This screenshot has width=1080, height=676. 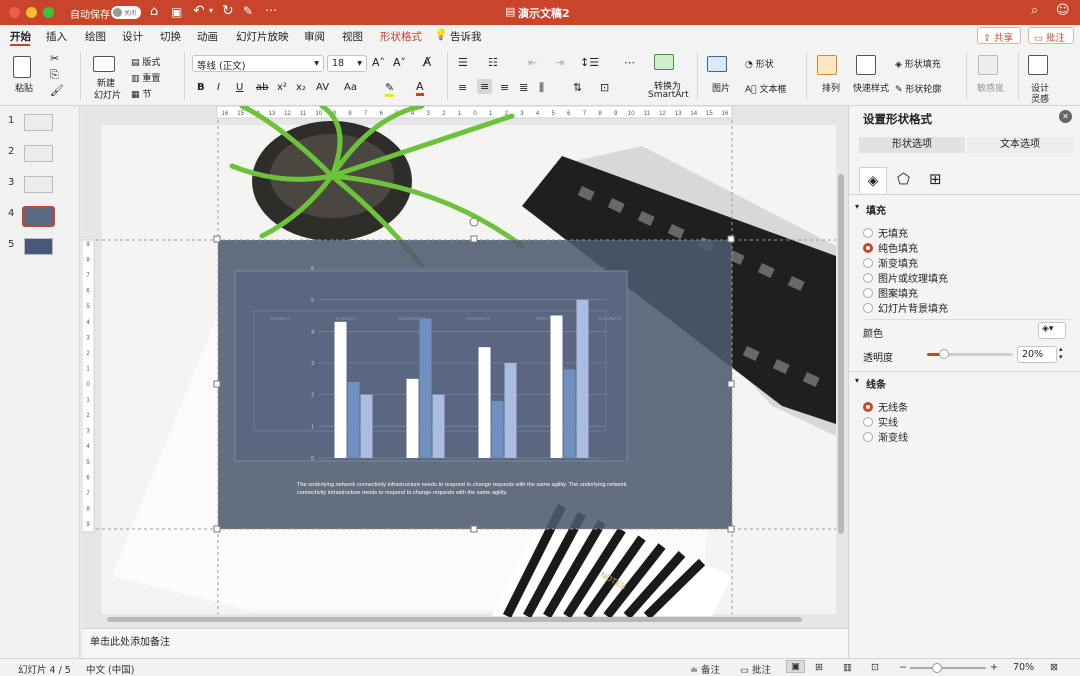 I want to click on tell-me: 告诉我, so click(x=466, y=36).